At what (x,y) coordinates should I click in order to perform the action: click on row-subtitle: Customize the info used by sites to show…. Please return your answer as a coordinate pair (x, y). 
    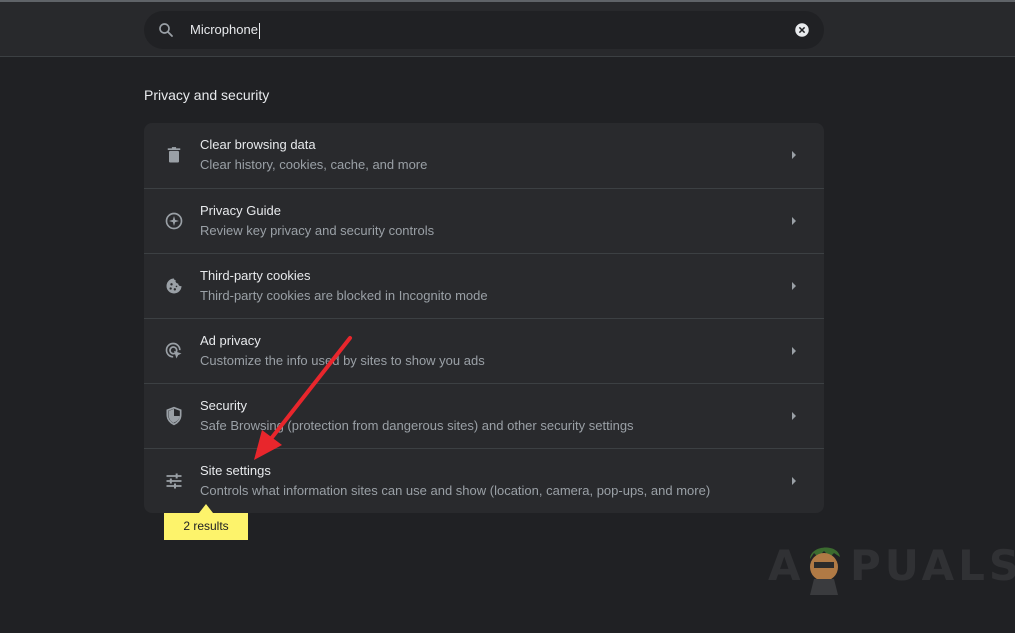
    Looking at the image, I should click on (342, 360).